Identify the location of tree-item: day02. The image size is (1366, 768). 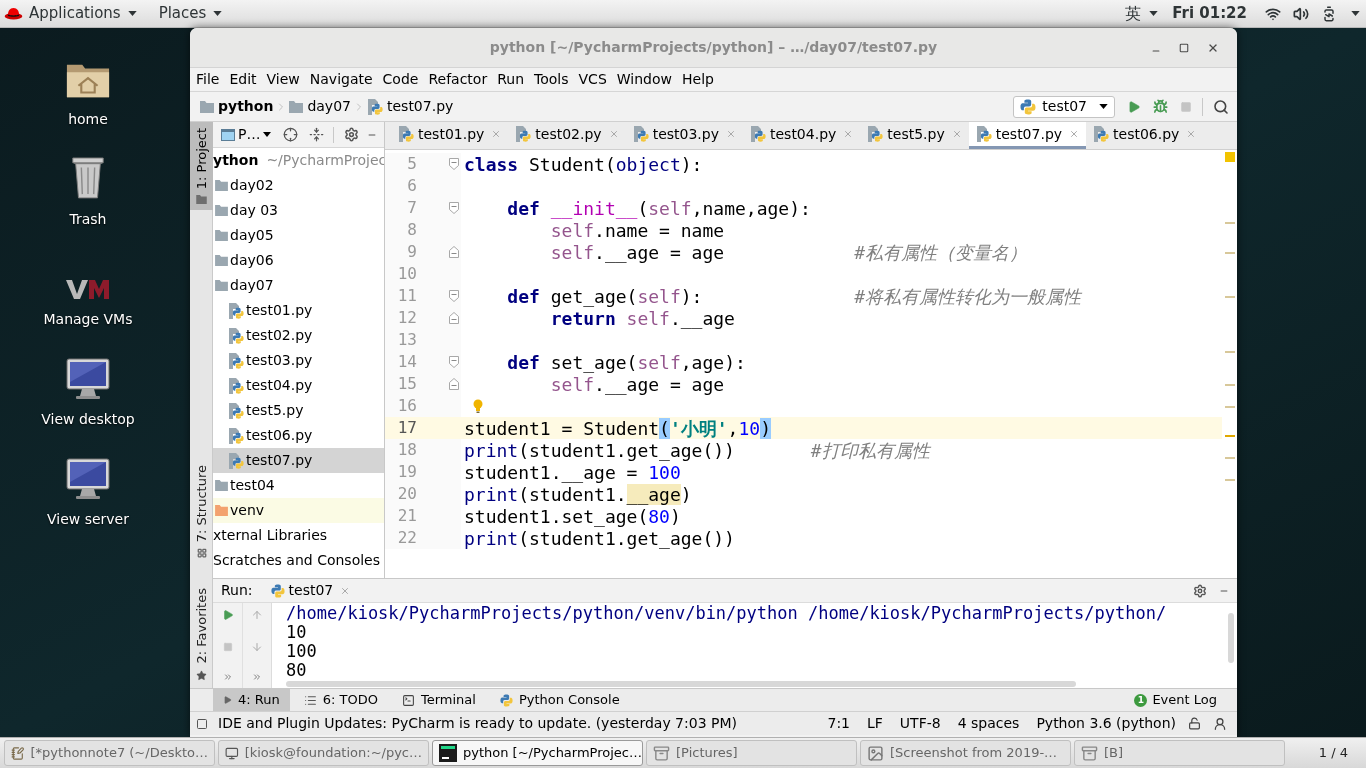
(298, 185).